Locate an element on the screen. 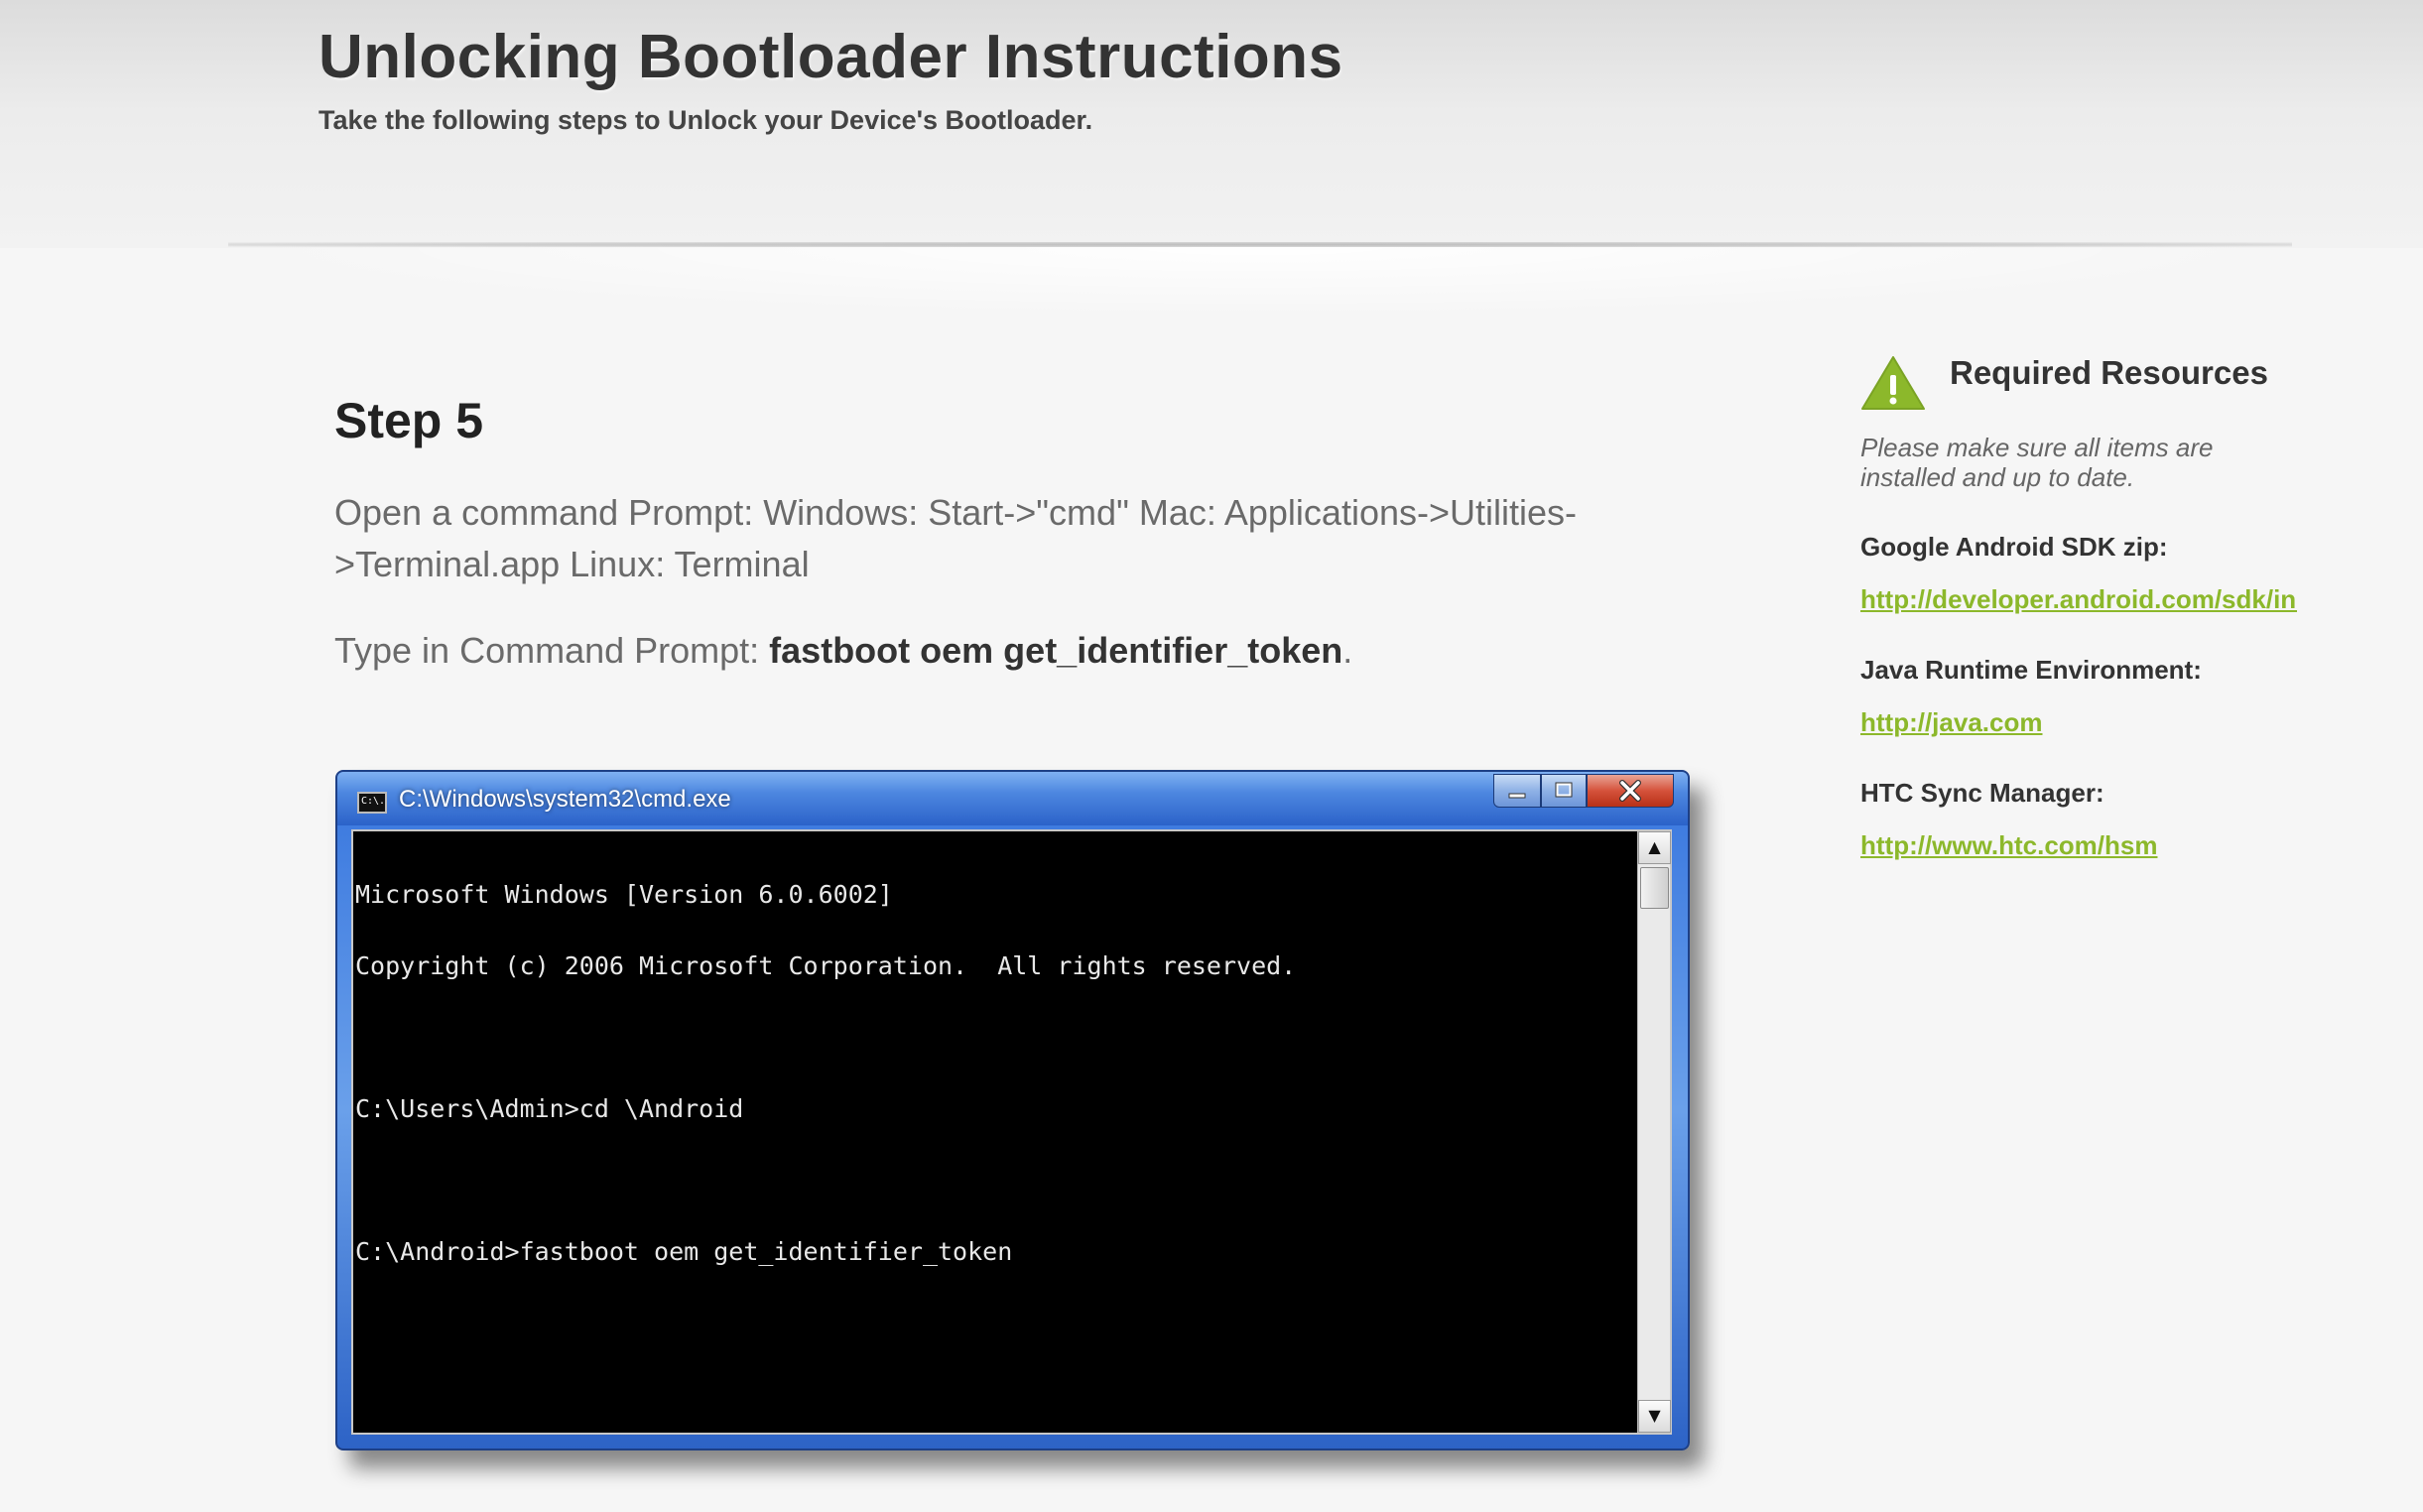 The image size is (2423, 1512). header-divider-glow is located at coordinates (1260, 281).